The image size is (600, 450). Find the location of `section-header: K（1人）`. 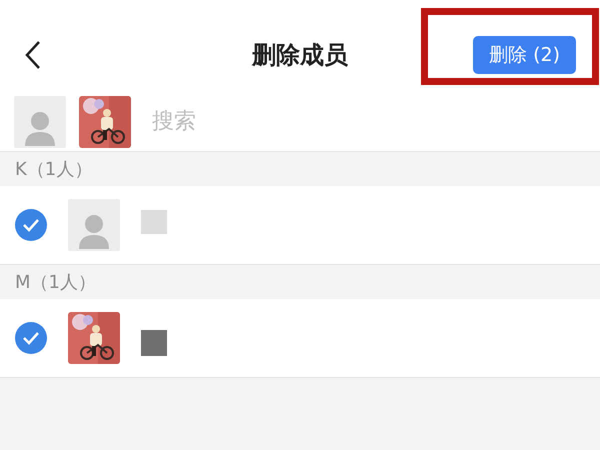

section-header: K（1人） is located at coordinates (53, 170).